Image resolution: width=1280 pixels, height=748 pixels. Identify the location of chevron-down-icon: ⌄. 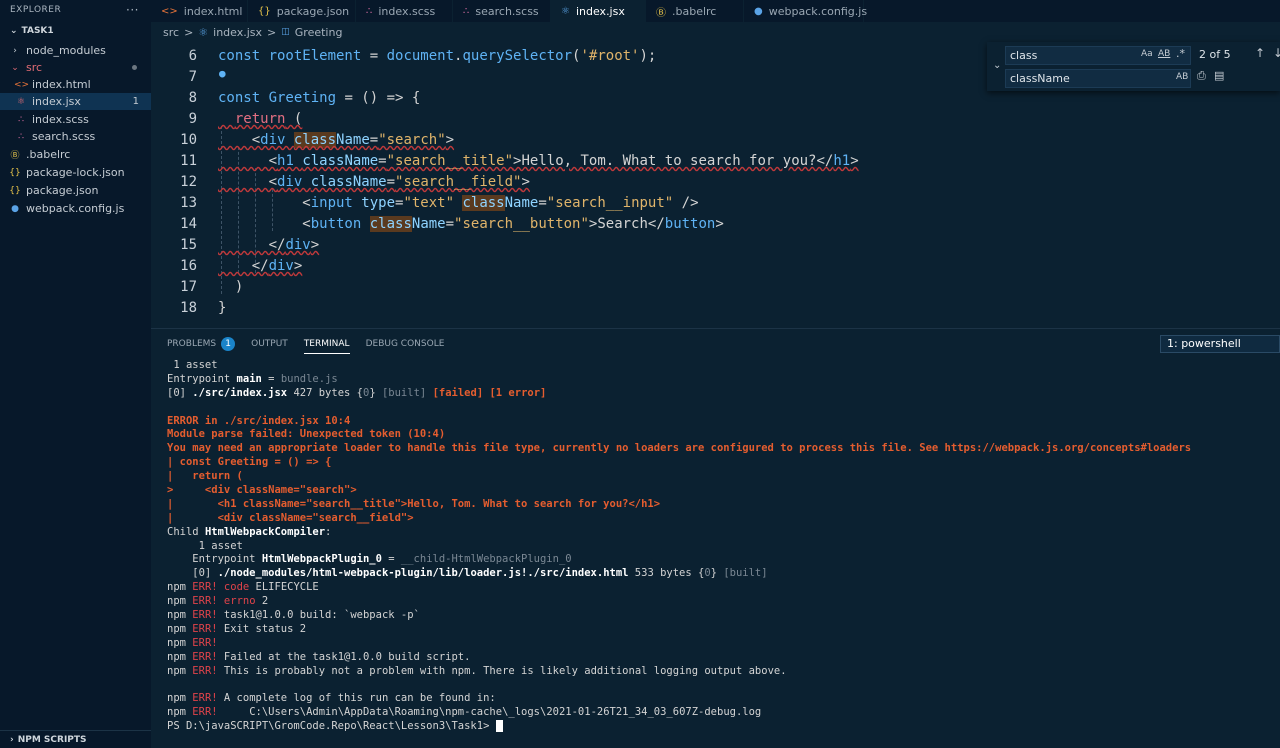
(14, 31).